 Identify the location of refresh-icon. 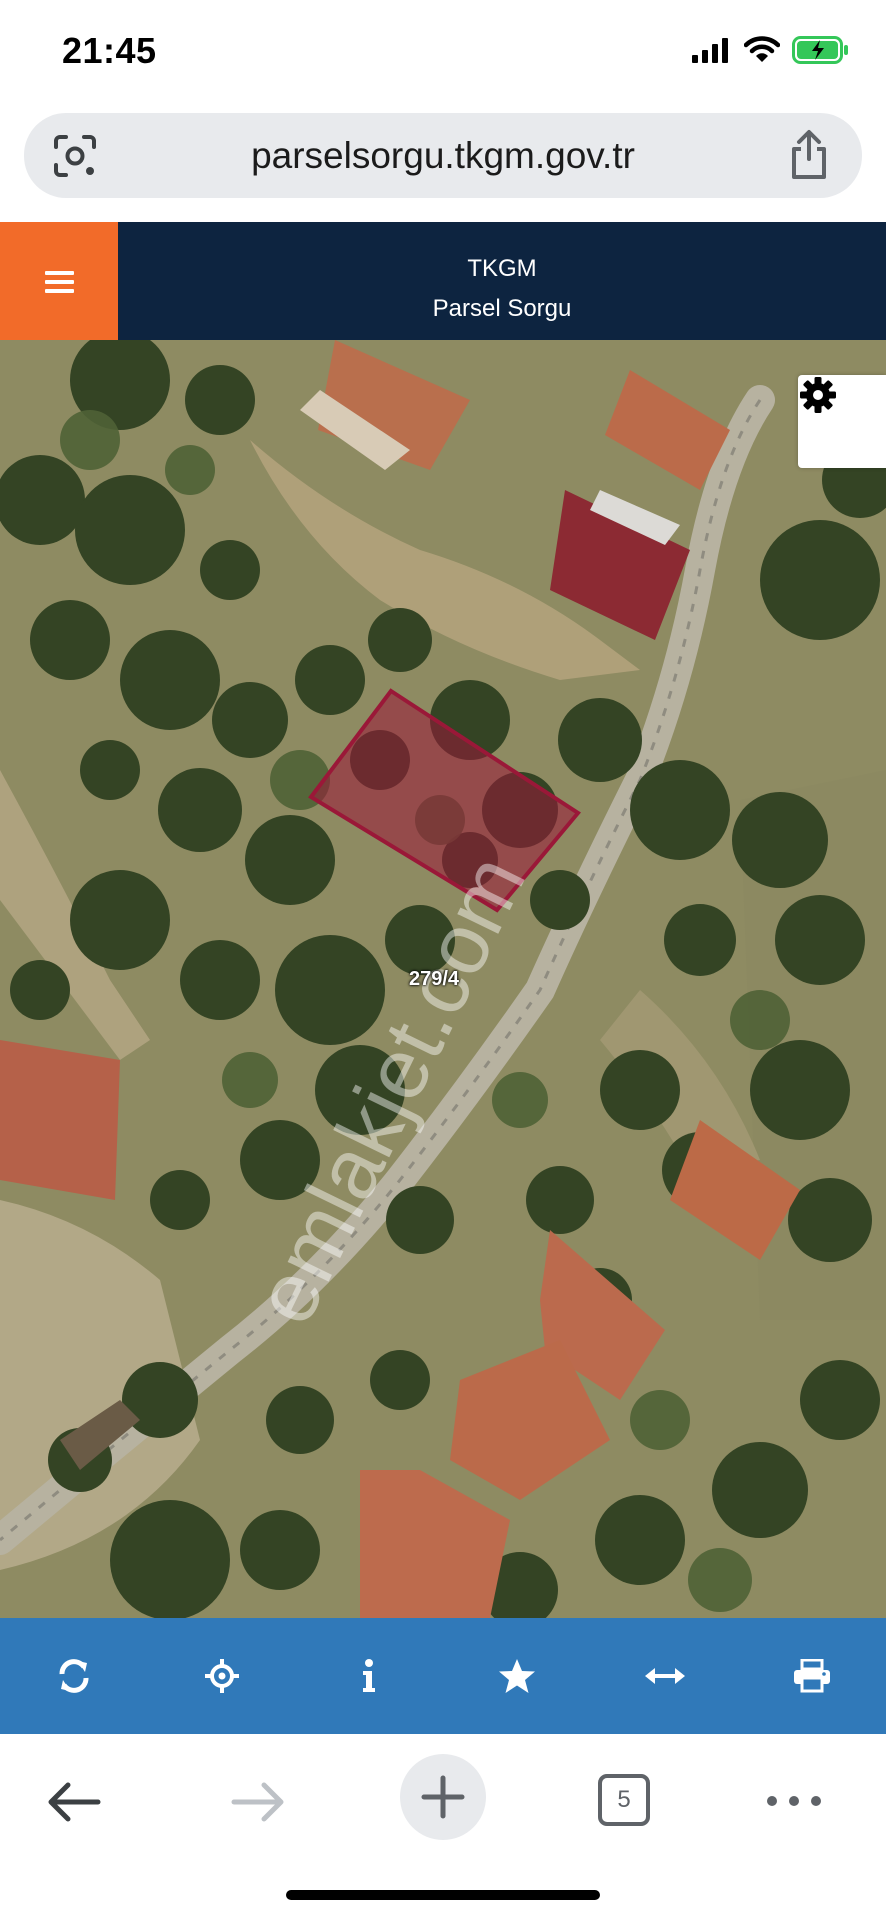
(74, 1676).